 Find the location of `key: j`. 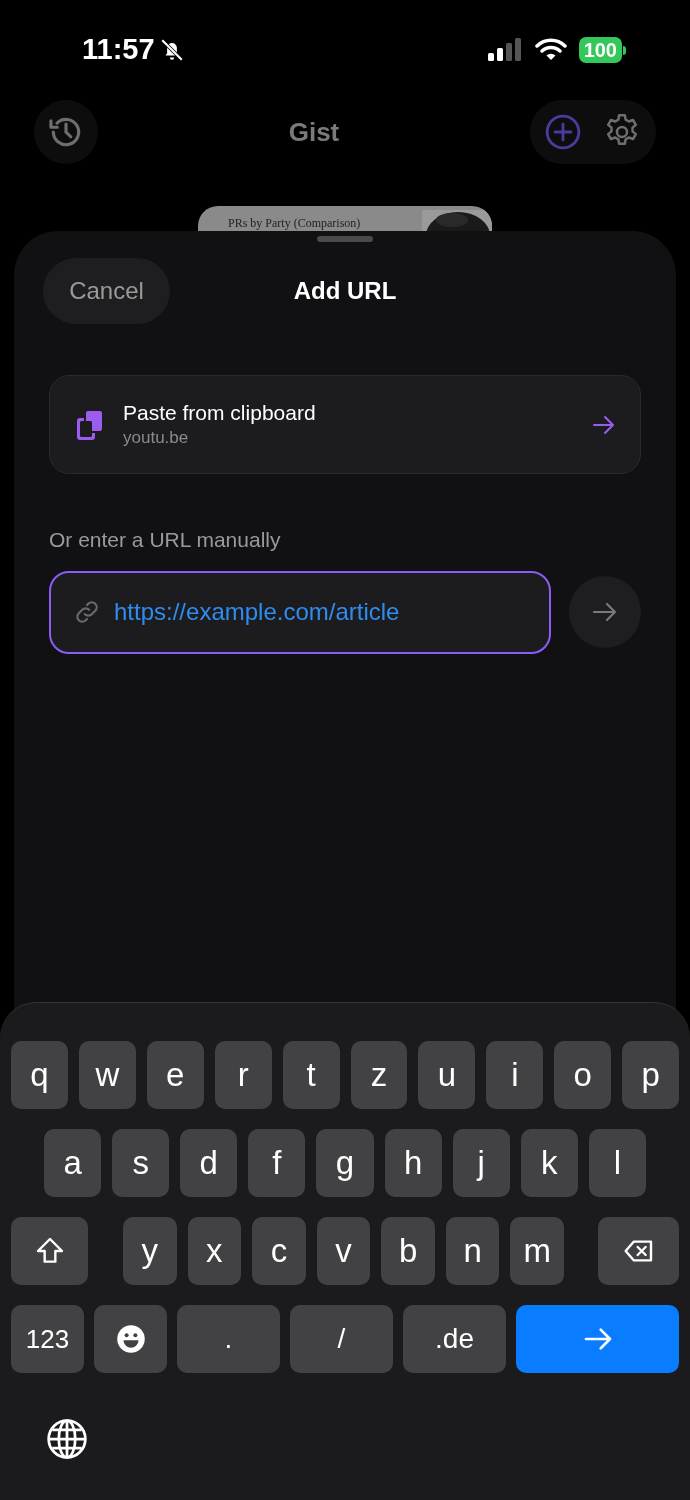

key: j is located at coordinates (481, 1163).